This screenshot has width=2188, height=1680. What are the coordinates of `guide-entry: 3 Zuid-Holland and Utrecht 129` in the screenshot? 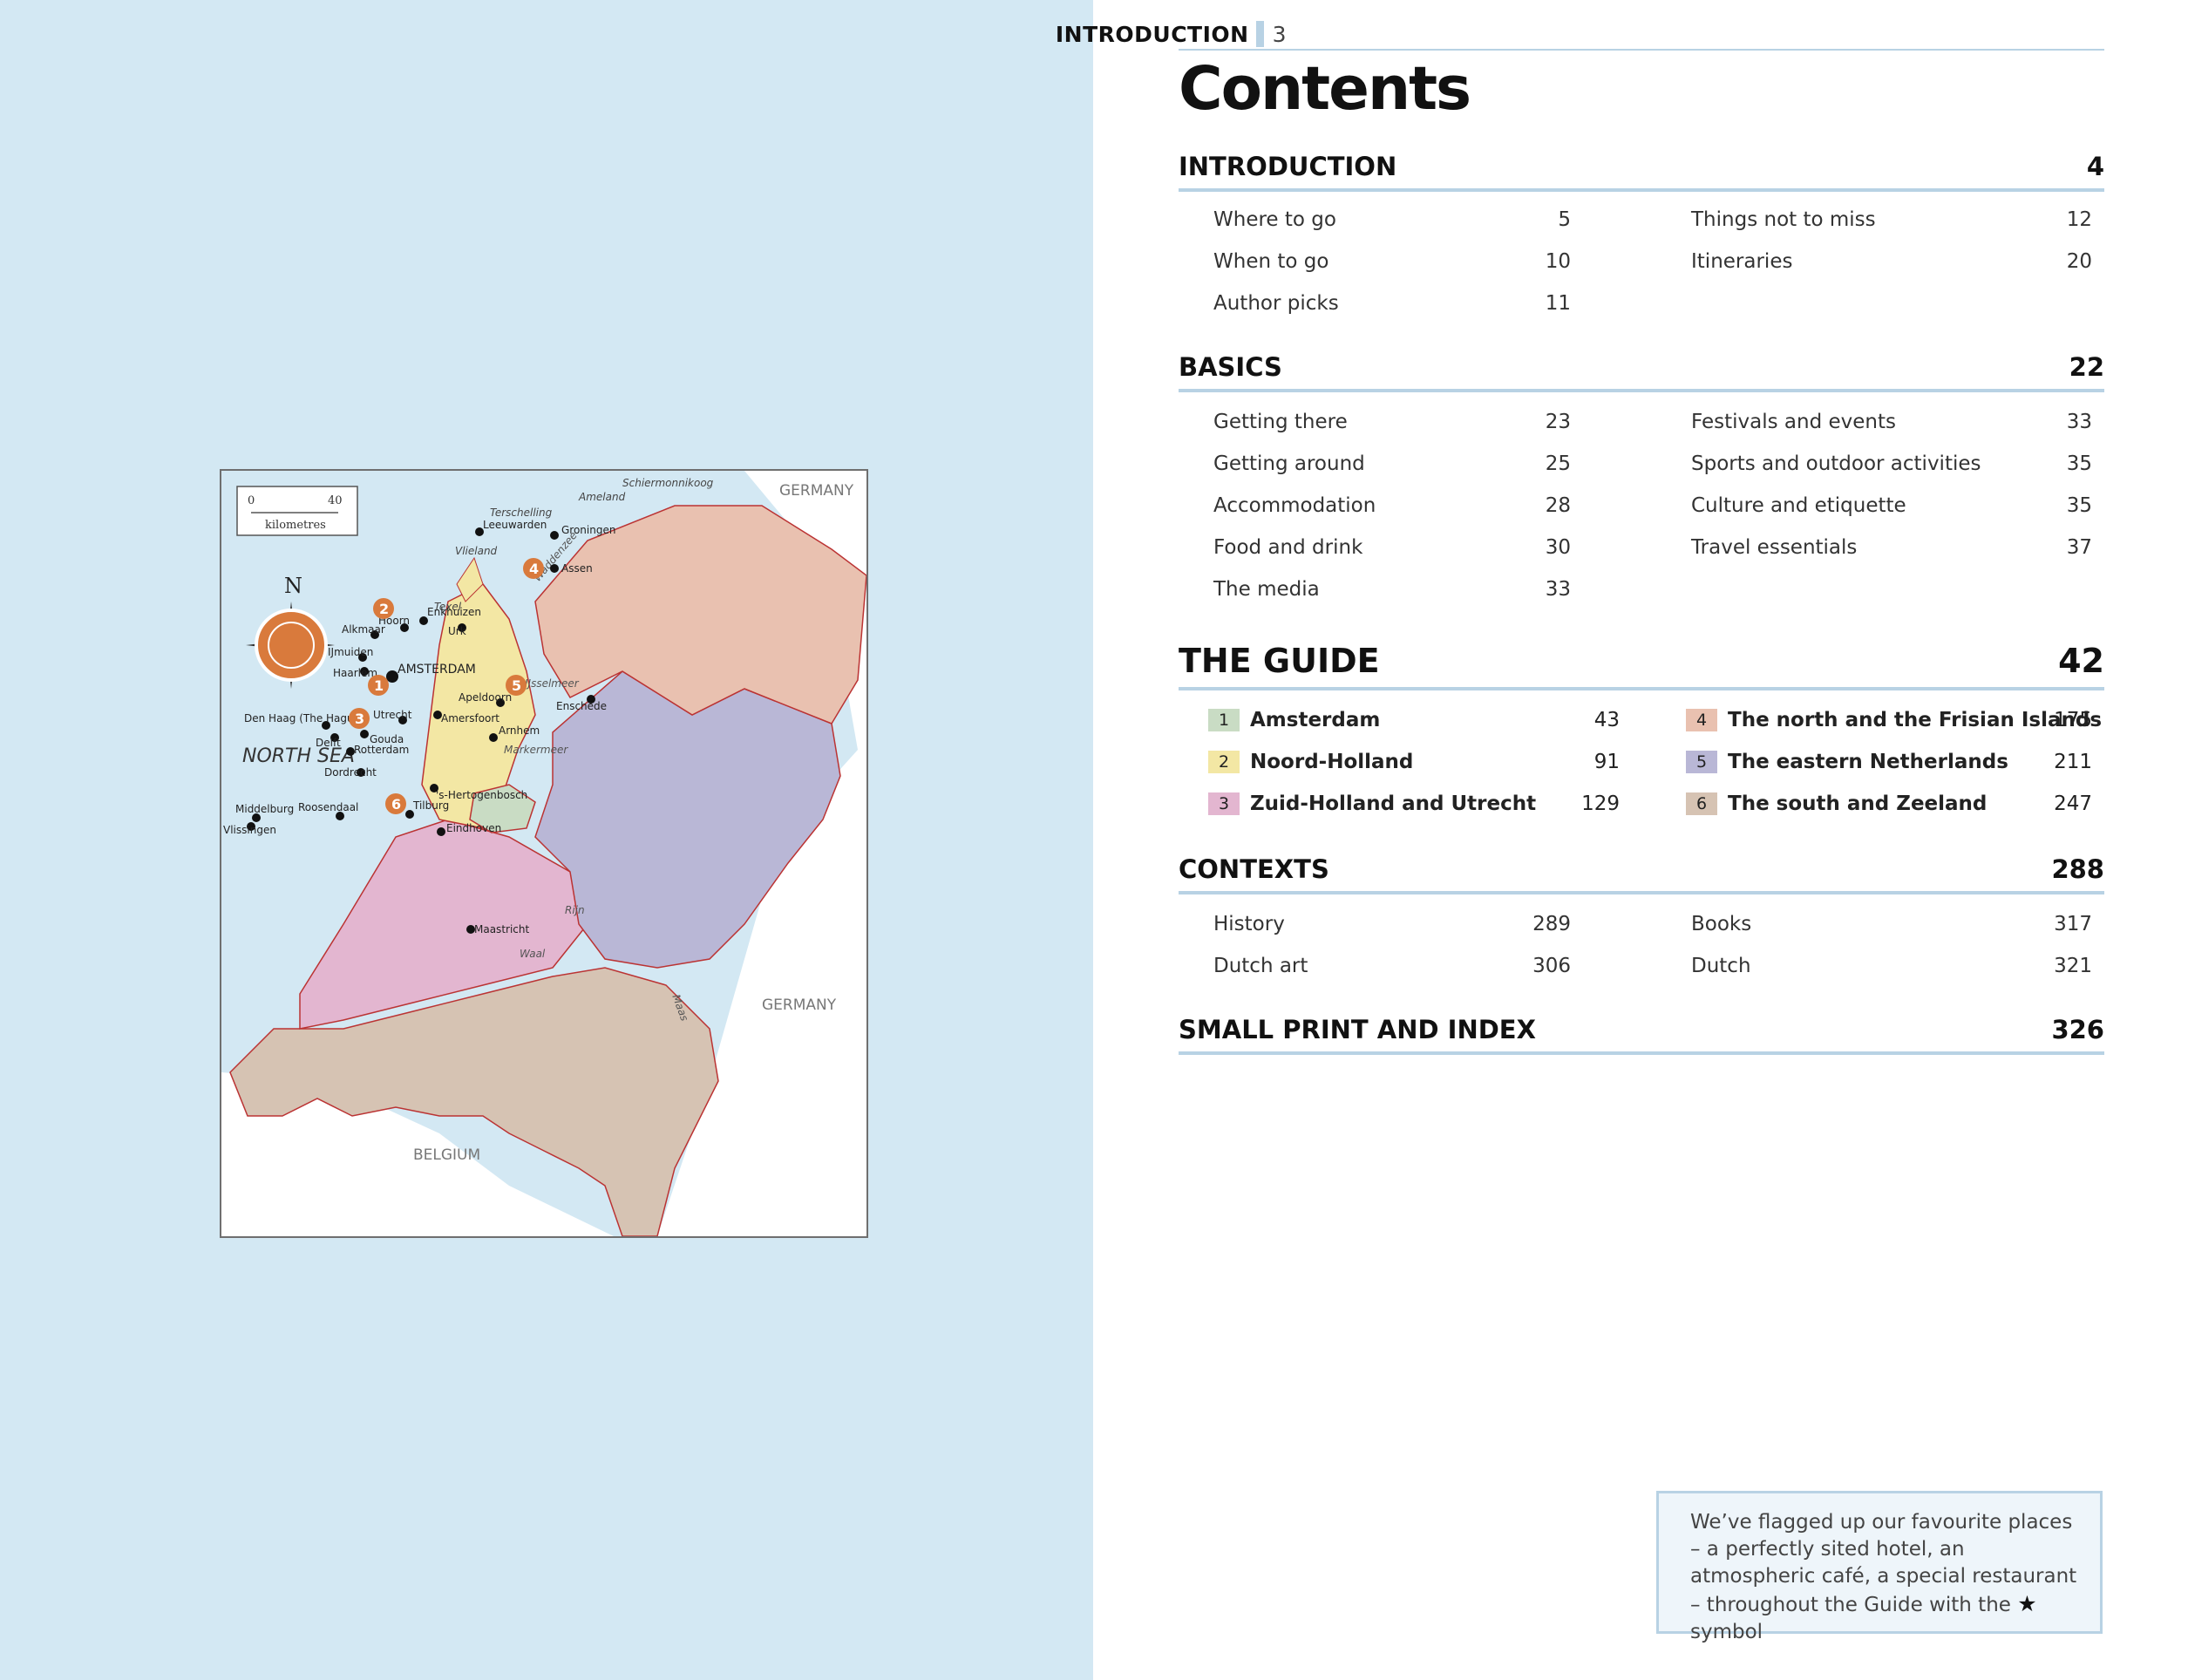 It's located at (1414, 804).